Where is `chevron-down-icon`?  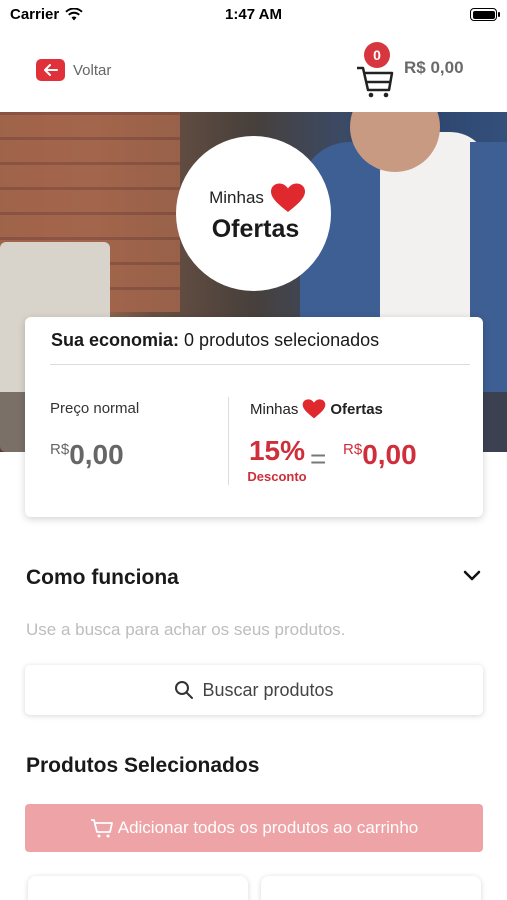 chevron-down-icon is located at coordinates (472, 575).